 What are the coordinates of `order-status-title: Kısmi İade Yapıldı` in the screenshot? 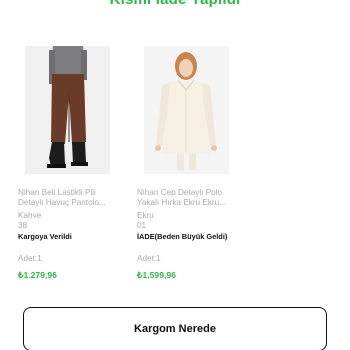 It's located at (175, 5).